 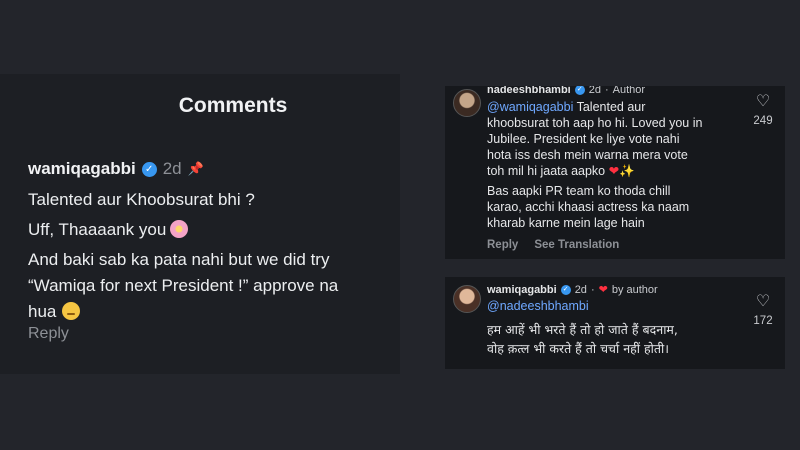 What do you see at coordinates (233, 105) in the screenshot?
I see `comments-title: Comments` at bounding box center [233, 105].